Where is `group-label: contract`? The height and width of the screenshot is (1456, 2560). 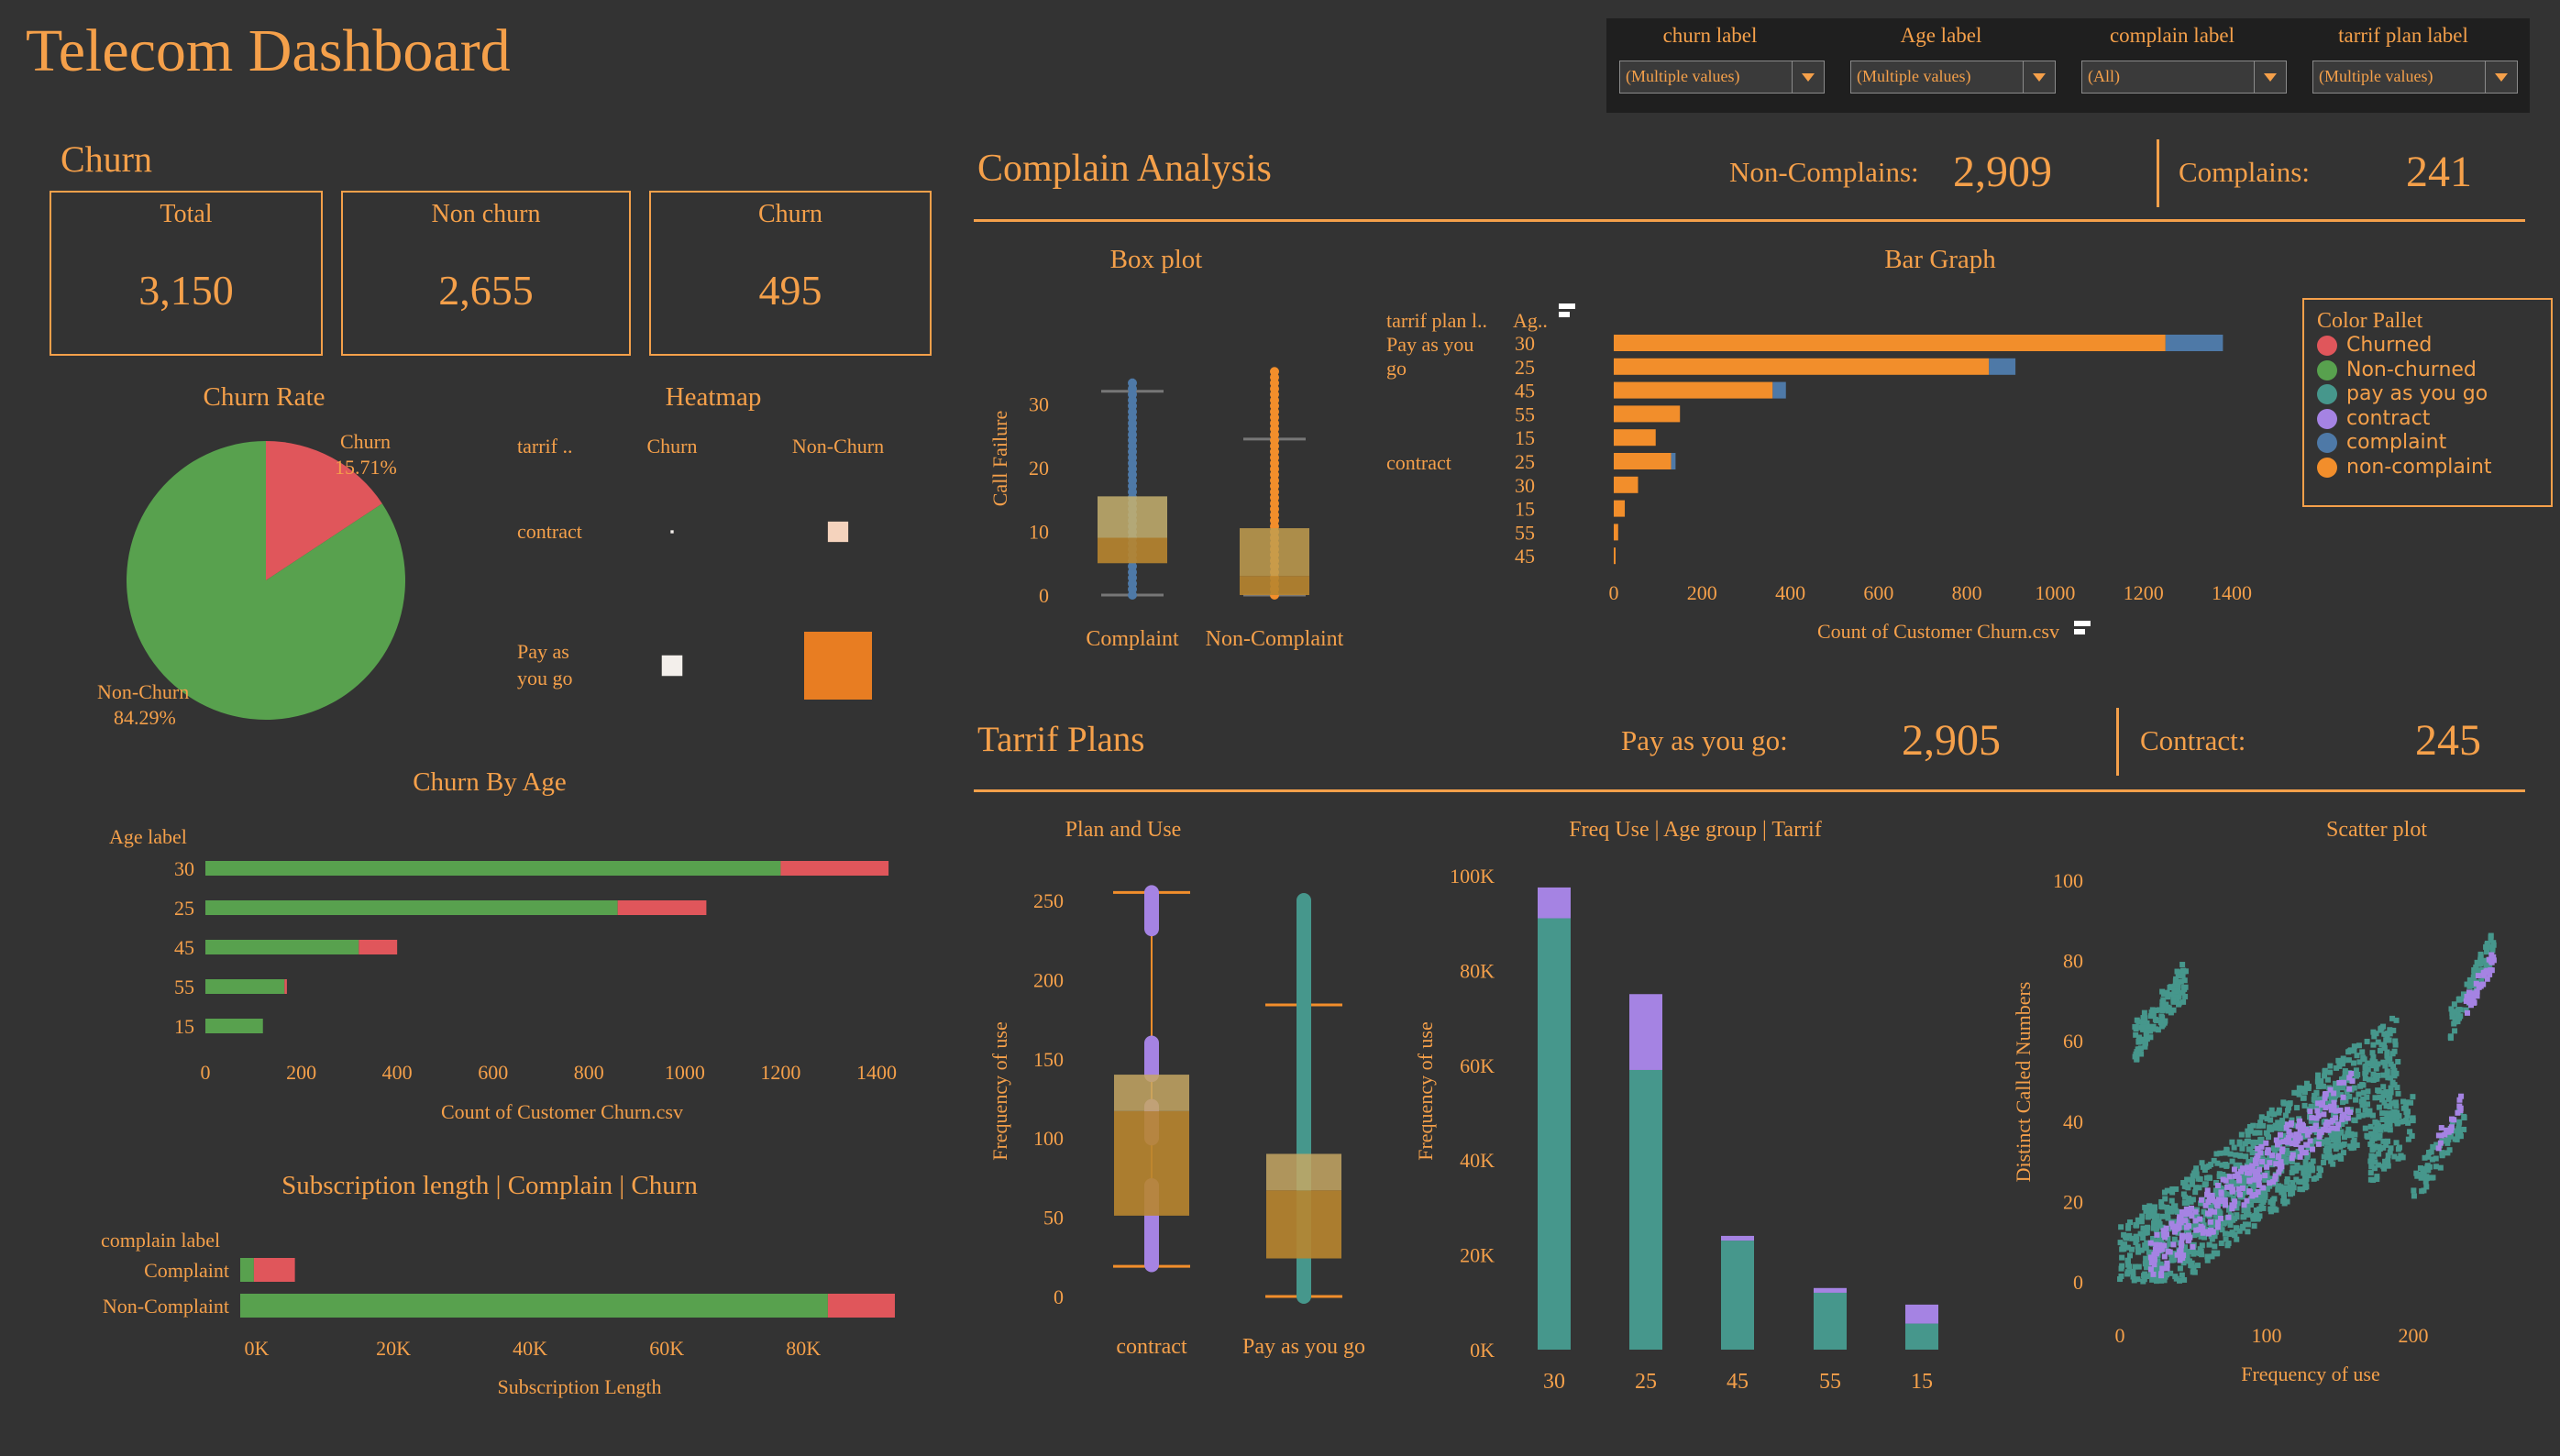
group-label: contract is located at coordinates (1419, 462).